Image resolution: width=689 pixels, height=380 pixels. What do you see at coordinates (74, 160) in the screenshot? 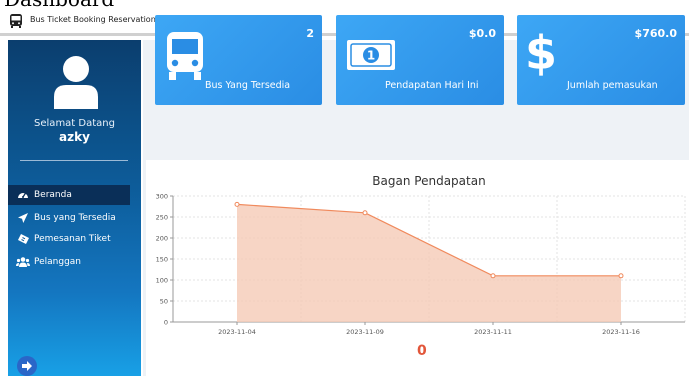
I see `sidebar-divider` at bounding box center [74, 160].